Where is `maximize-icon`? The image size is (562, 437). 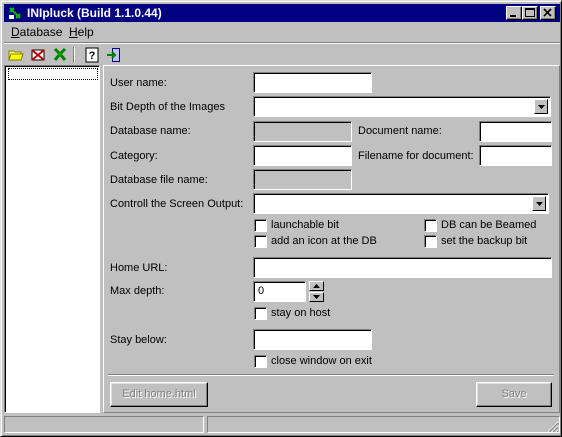
maximize-icon is located at coordinates (530, 12).